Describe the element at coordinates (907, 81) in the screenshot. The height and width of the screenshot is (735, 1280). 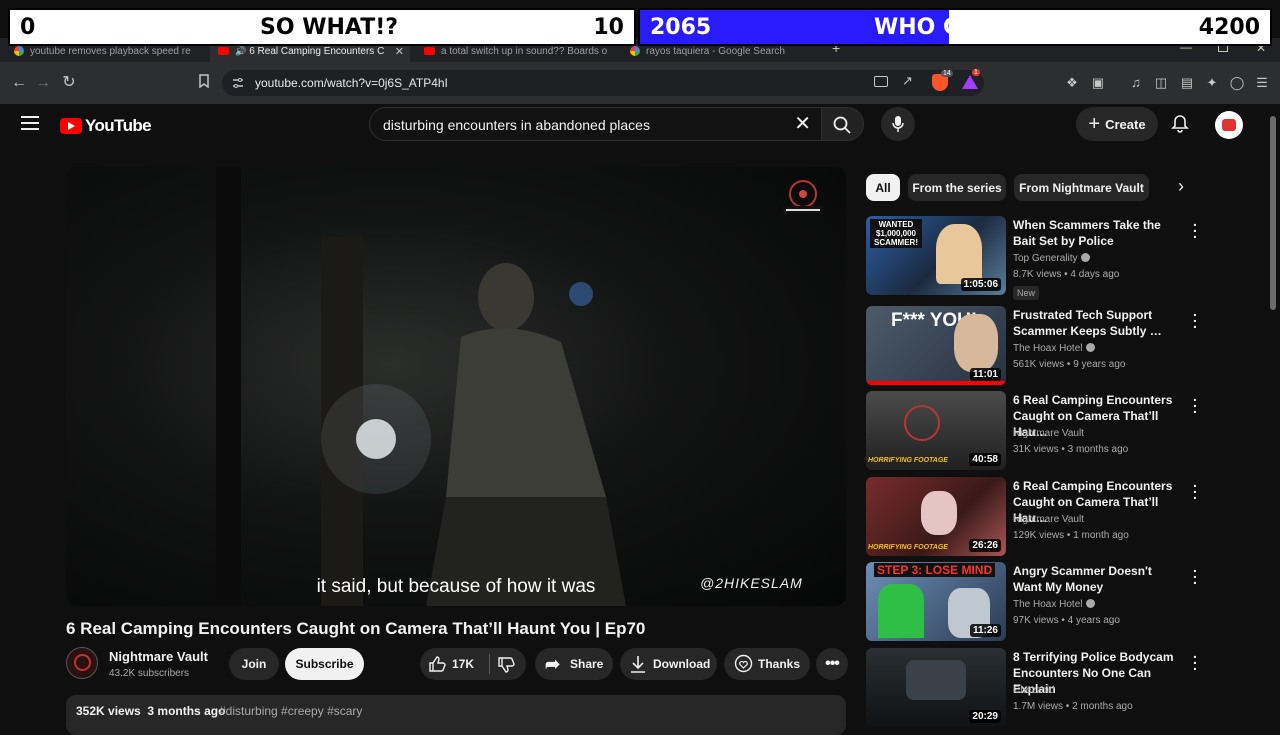
I see `share-page-icon: ↗` at that location.